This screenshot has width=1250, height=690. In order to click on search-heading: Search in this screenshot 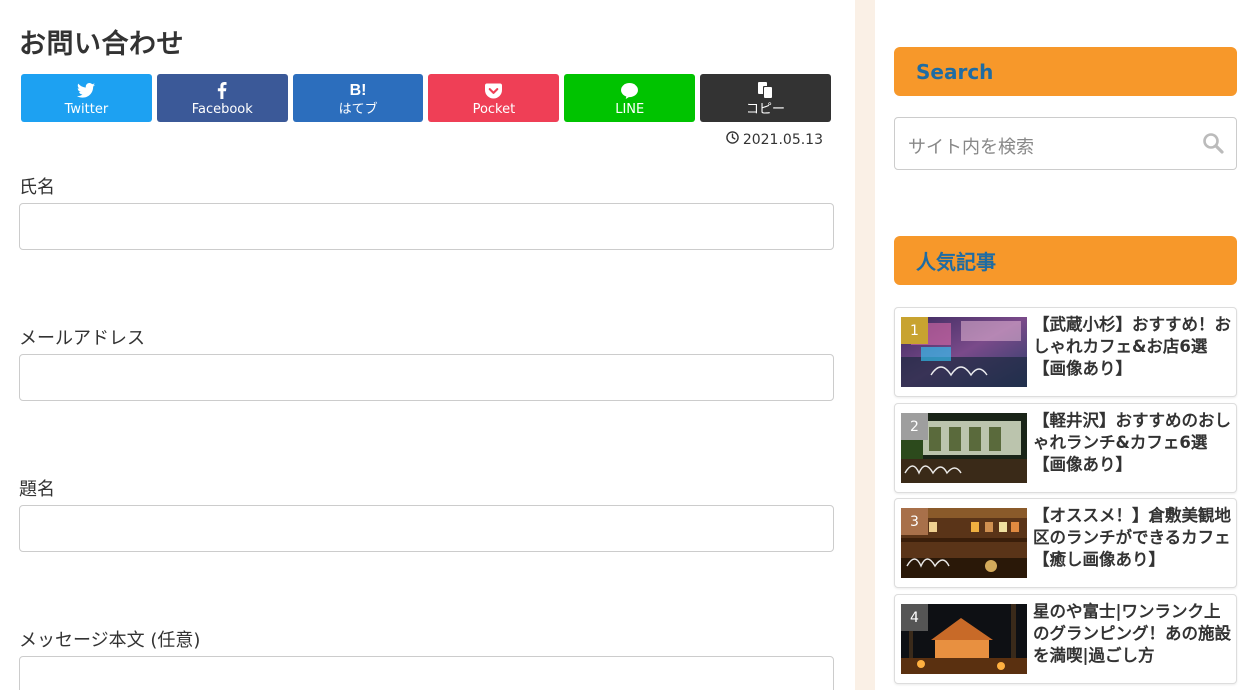, I will do `click(1065, 71)`.